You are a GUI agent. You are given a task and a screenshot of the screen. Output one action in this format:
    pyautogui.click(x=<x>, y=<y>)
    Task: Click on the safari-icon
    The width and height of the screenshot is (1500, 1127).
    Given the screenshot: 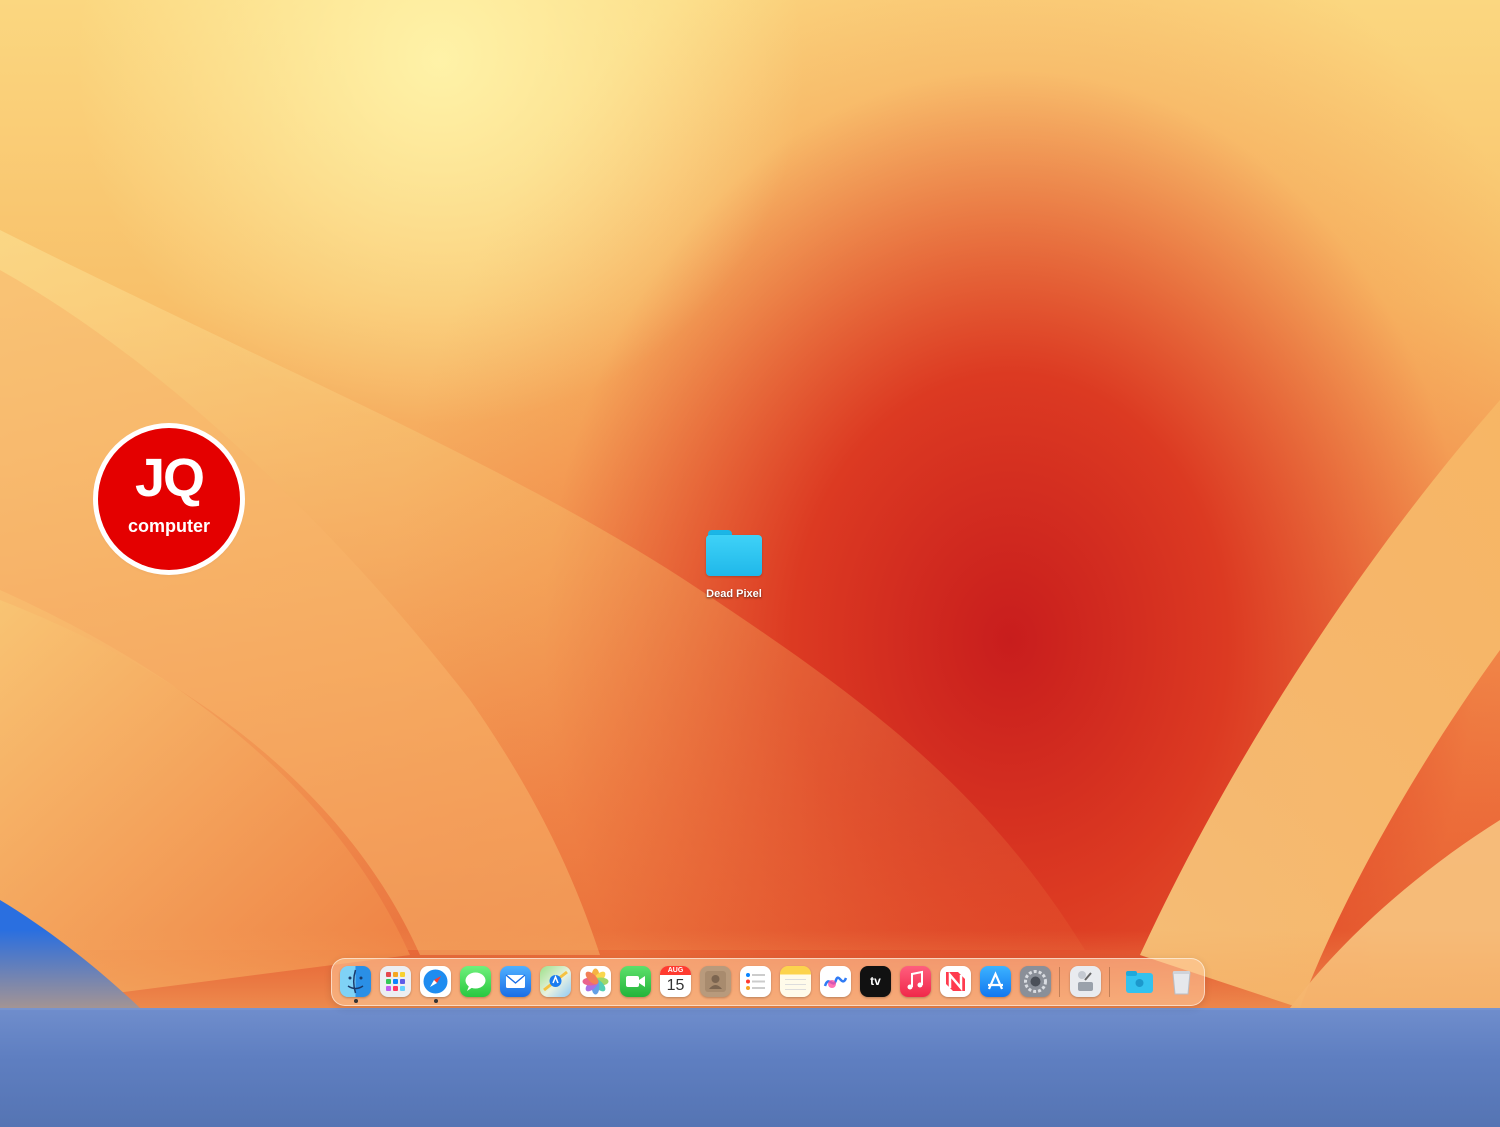 What is the action you would take?
    pyautogui.click(x=435, y=981)
    